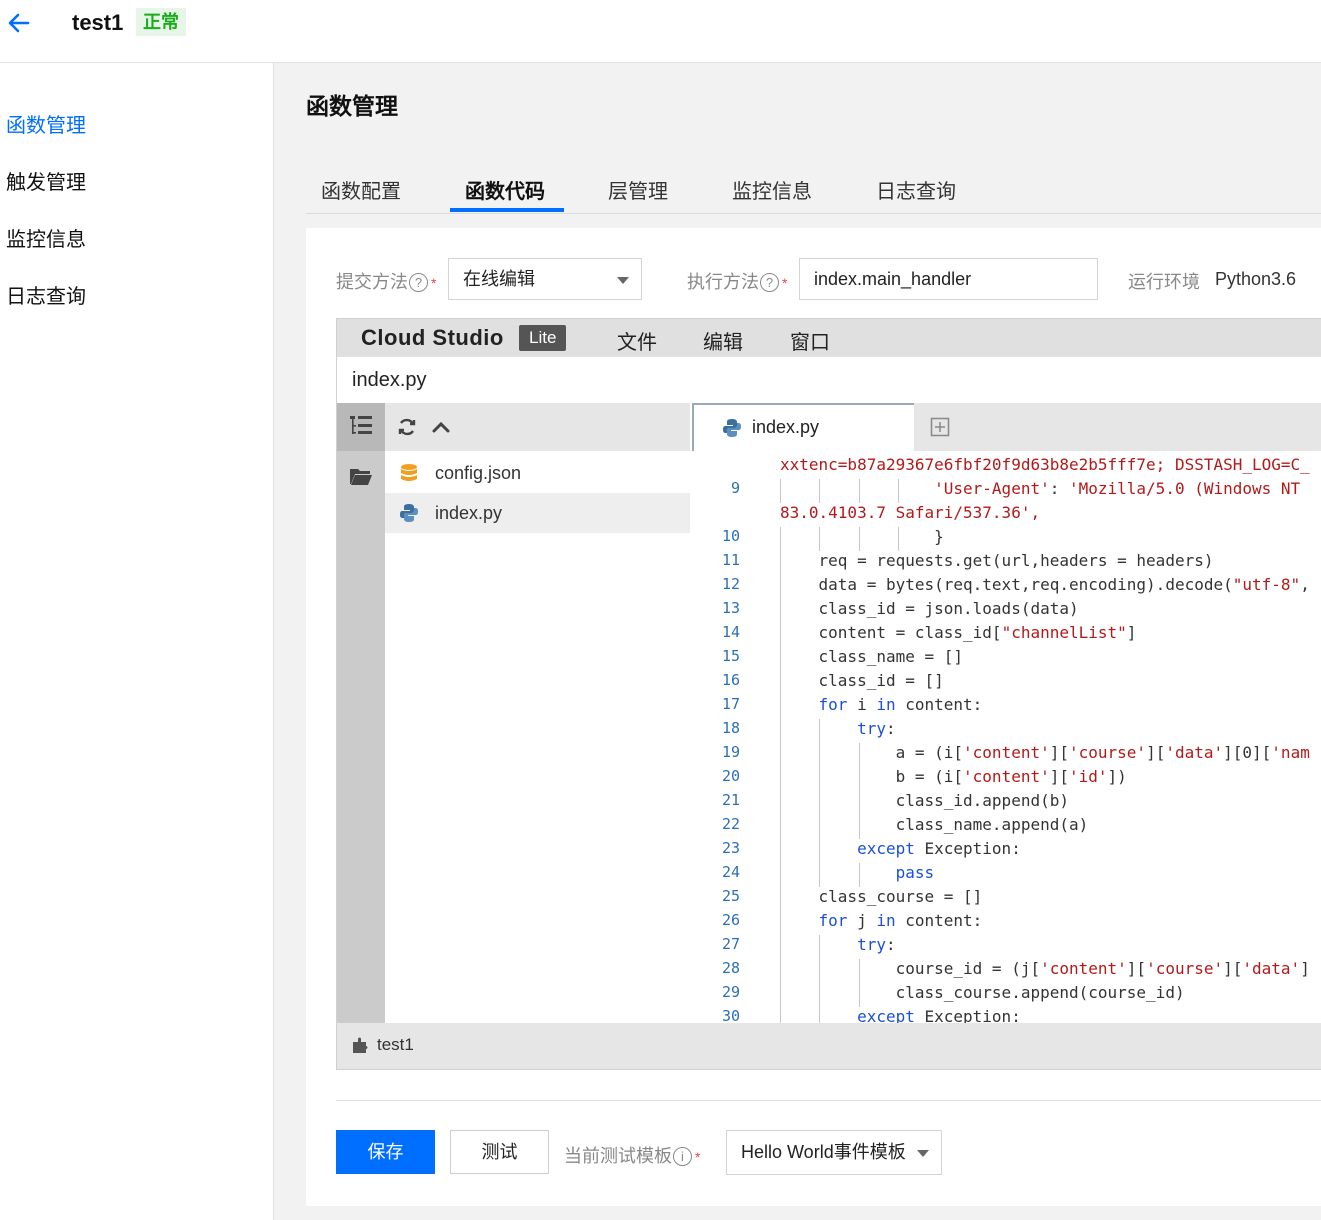  Describe the element at coordinates (900, 920) in the screenshot. I see `code-line: for j in content:` at that location.